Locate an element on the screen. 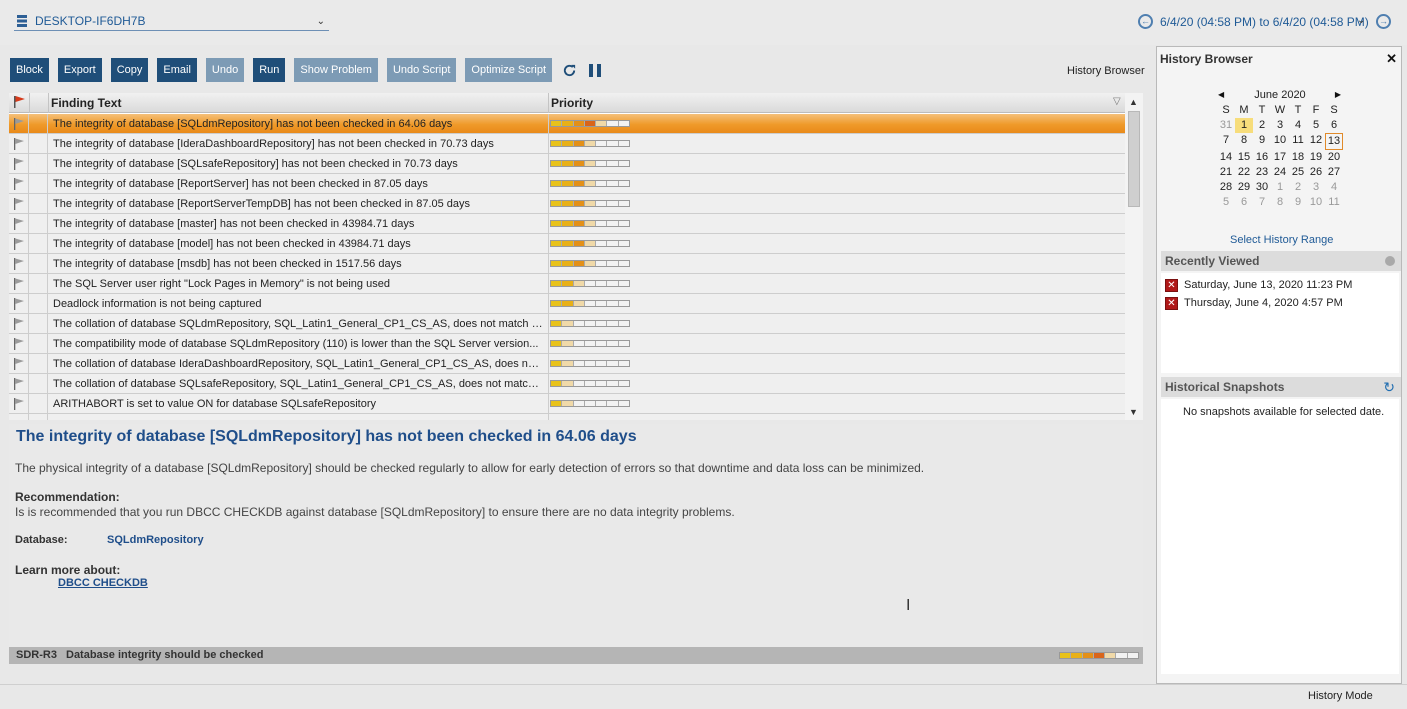 The image size is (1407, 709). scroll-thumb is located at coordinates (1134, 159).